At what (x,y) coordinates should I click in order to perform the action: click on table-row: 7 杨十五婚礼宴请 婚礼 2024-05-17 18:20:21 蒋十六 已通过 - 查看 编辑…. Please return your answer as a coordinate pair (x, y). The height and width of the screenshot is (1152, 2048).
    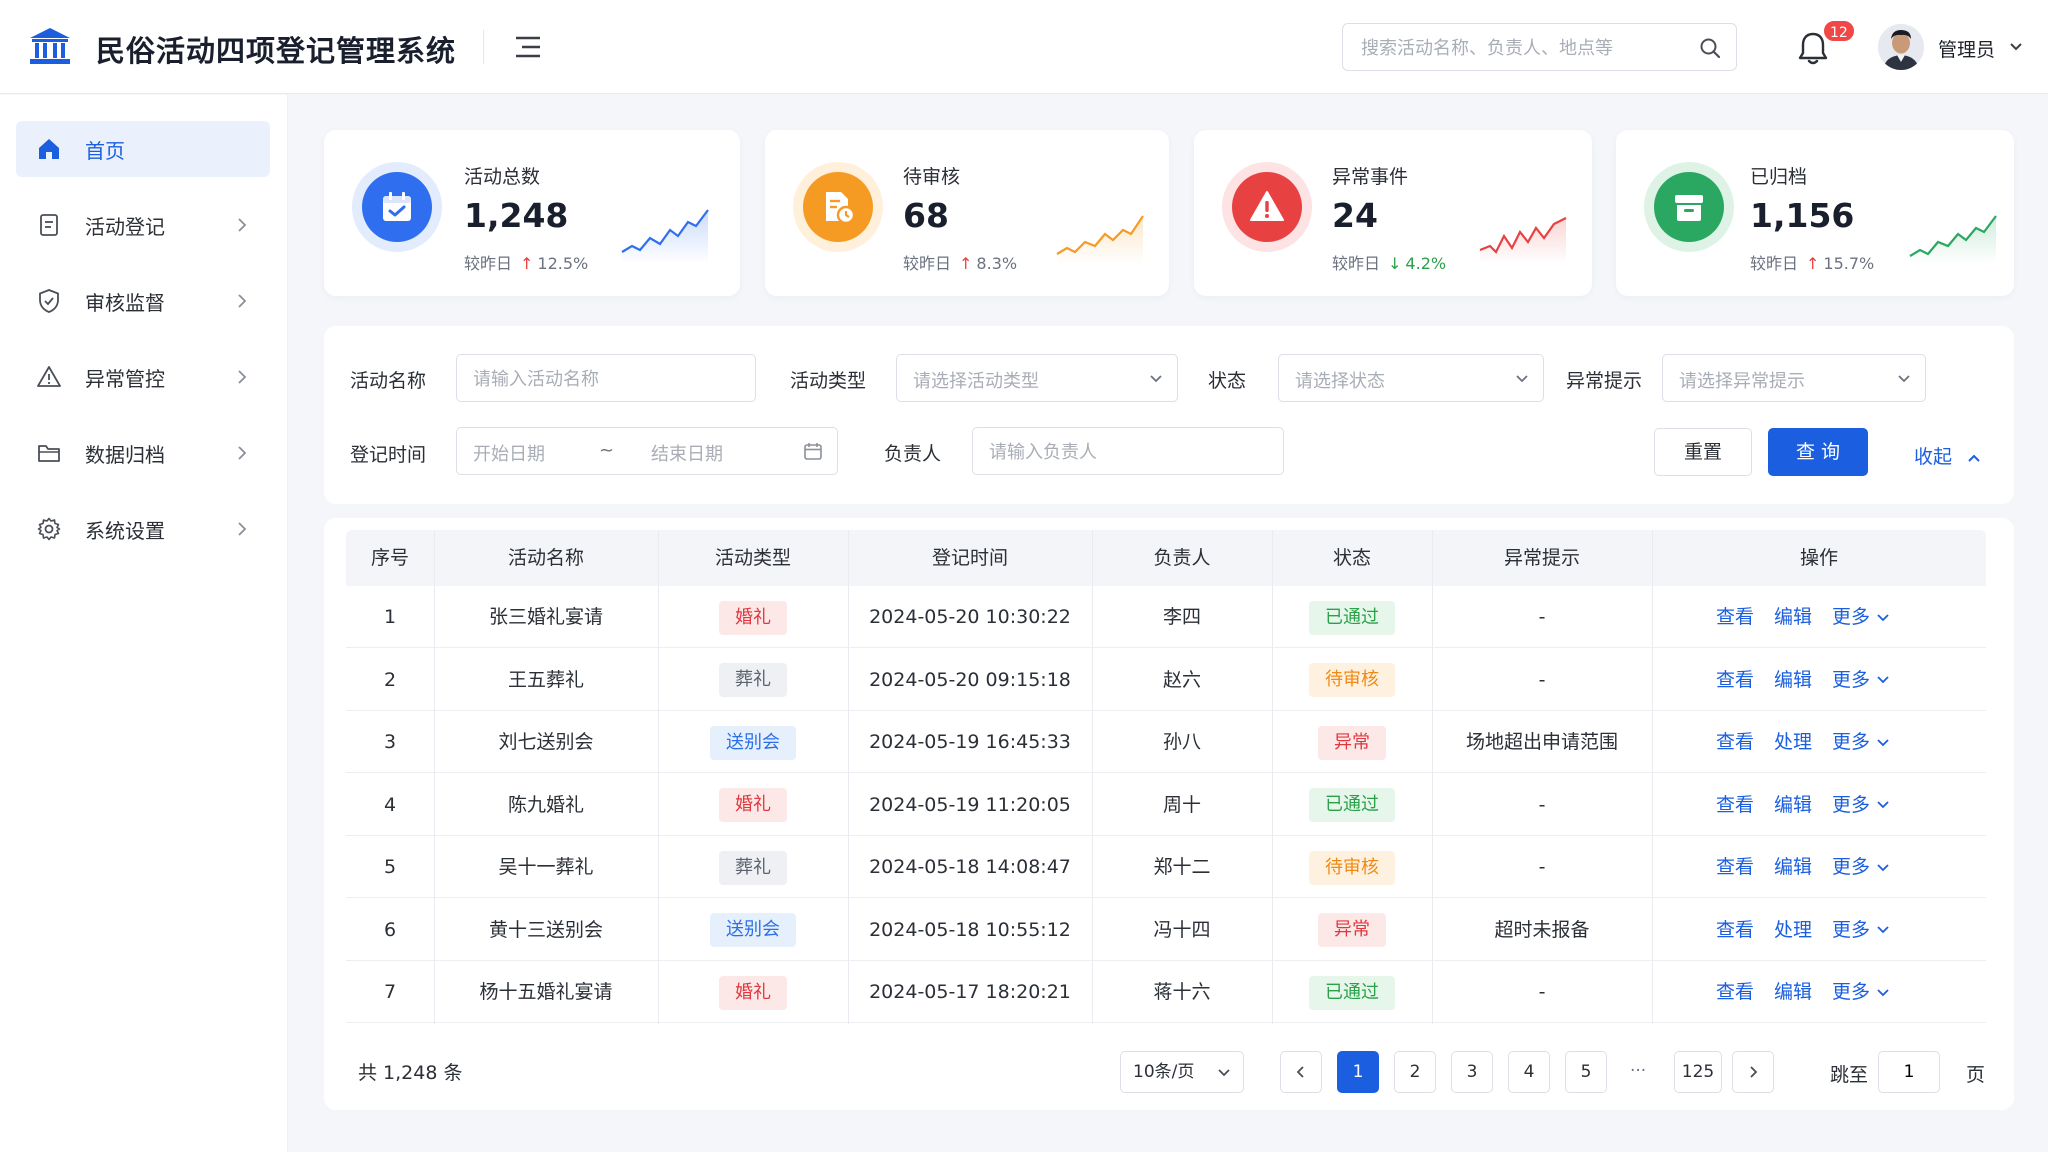
    Looking at the image, I should click on (1166, 992).